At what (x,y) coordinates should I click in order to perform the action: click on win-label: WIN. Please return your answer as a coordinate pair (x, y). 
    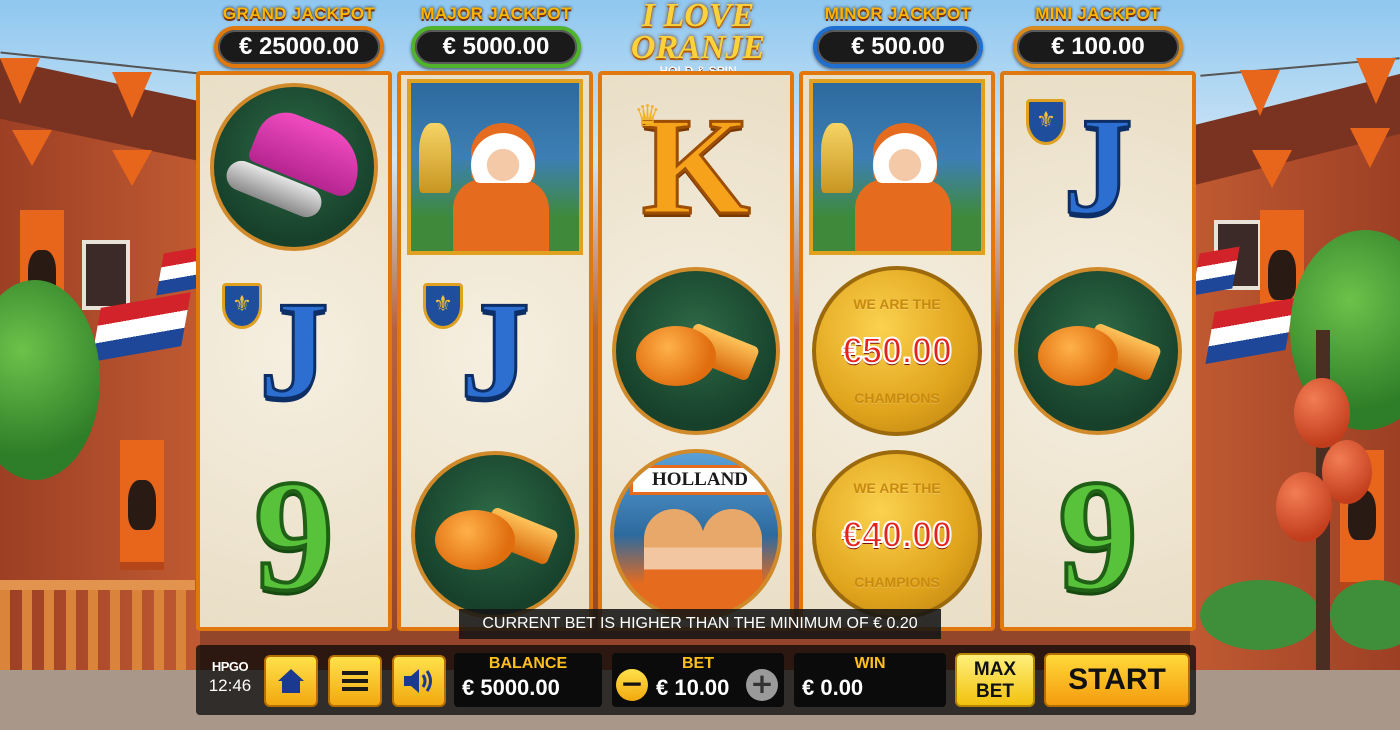
    Looking at the image, I should click on (870, 663).